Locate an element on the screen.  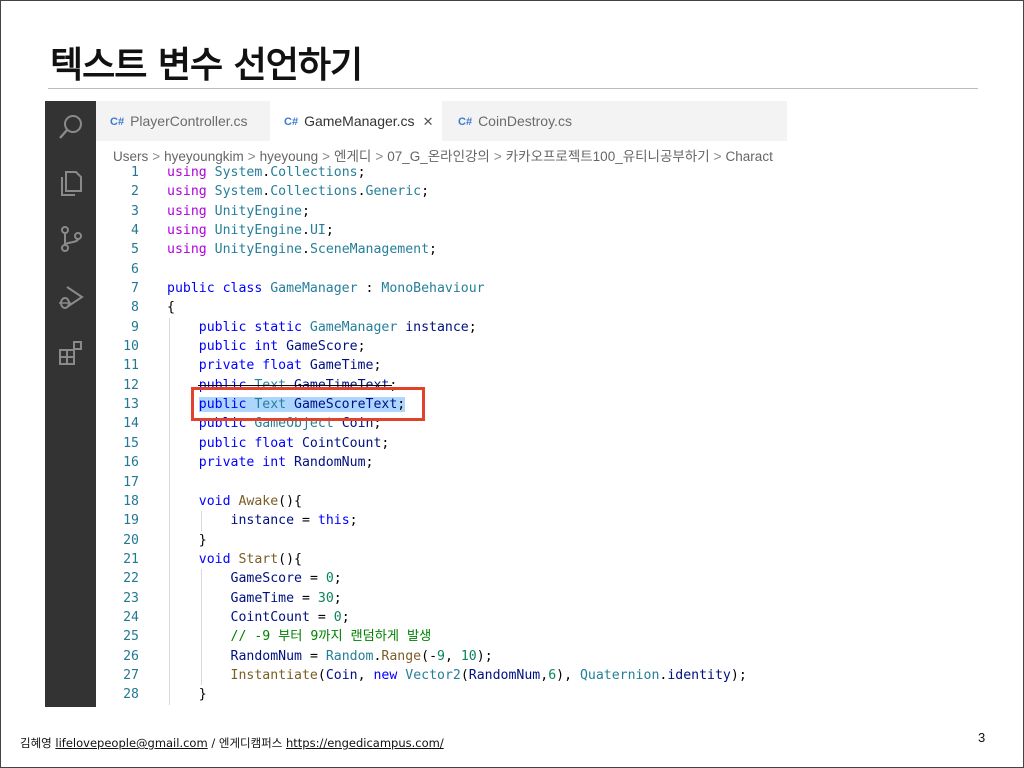
code-text: // -9 부터 9까지 랜덤하게 발생 is located at coordinates (331, 637).